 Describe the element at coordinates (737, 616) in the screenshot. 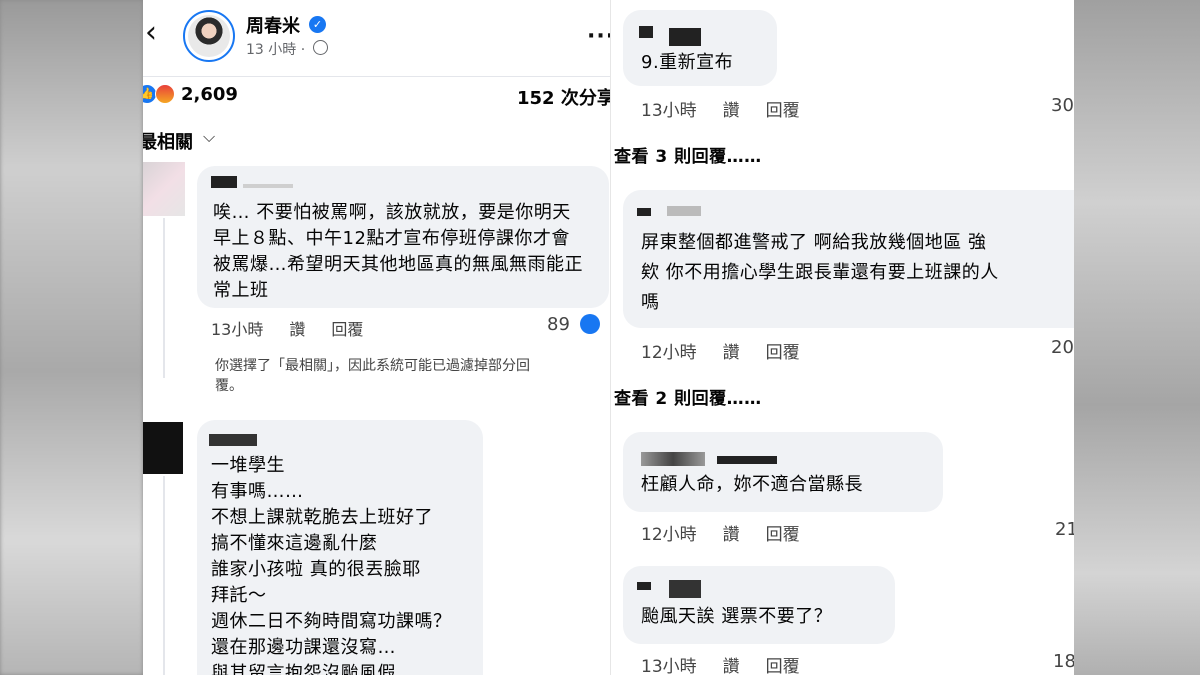

I see `comment-text: 颱風天誒 選票不要了？` at that location.